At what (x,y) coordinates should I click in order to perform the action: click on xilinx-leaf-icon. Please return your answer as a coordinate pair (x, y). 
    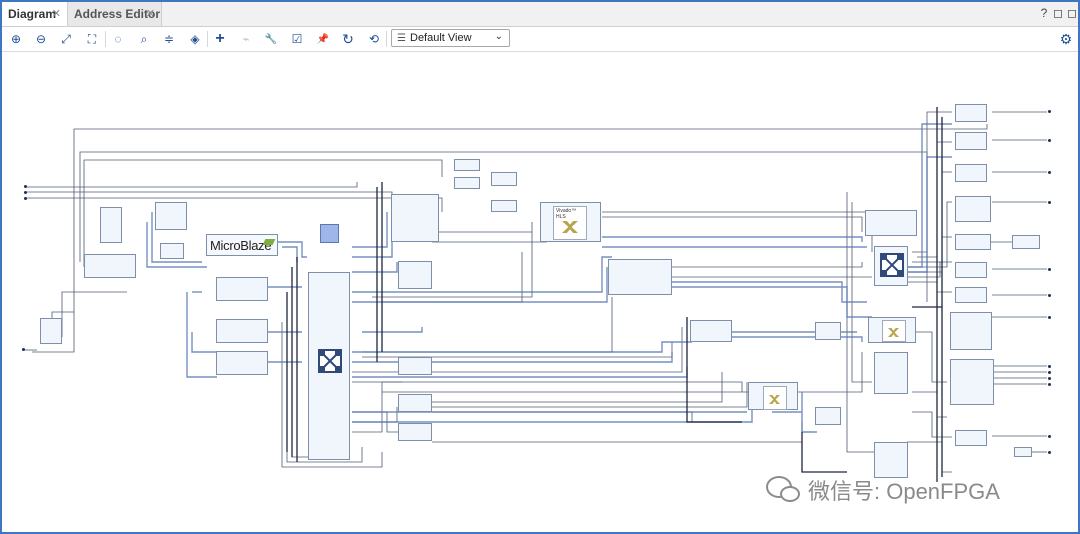
    Looking at the image, I should click on (269, 242).